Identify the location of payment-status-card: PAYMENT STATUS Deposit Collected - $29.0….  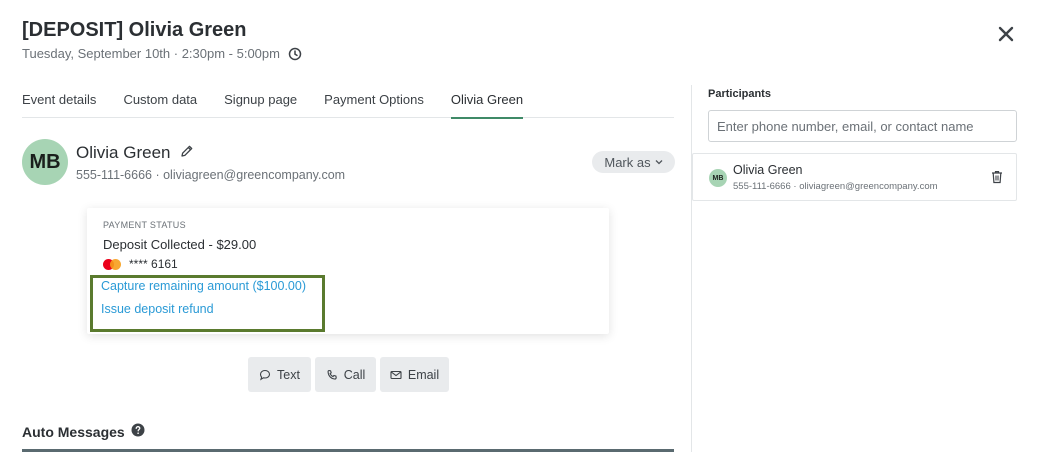
(348, 271).